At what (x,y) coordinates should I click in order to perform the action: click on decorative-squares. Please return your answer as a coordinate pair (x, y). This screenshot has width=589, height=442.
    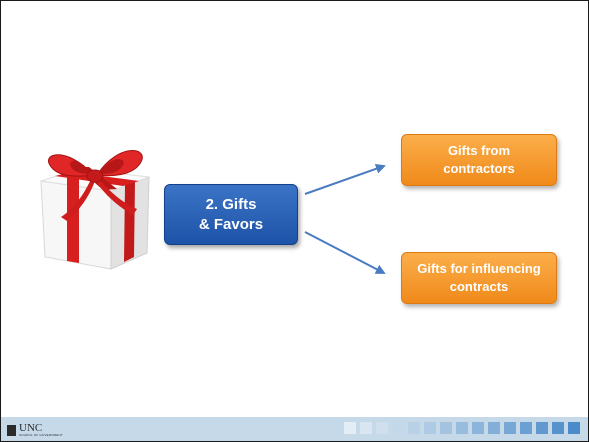
    Looking at the image, I should click on (462, 428).